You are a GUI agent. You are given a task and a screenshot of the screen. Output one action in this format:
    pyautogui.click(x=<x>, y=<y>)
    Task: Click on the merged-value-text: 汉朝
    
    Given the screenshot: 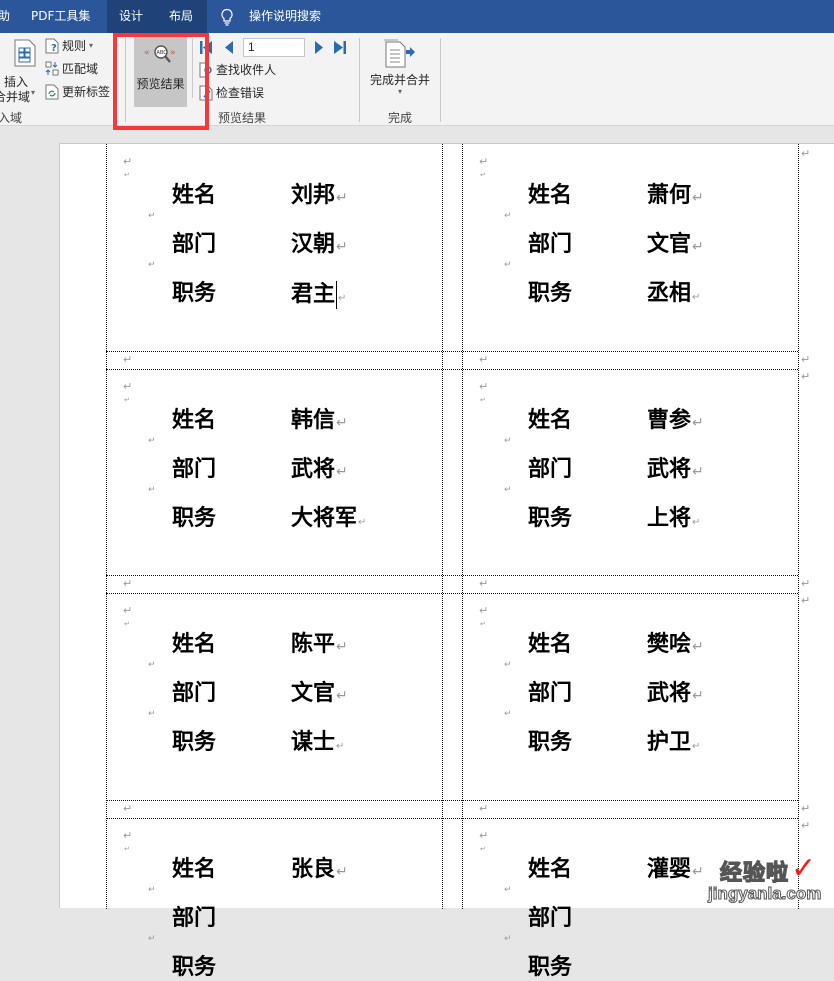 What is the action you would take?
    pyautogui.click(x=313, y=244)
    